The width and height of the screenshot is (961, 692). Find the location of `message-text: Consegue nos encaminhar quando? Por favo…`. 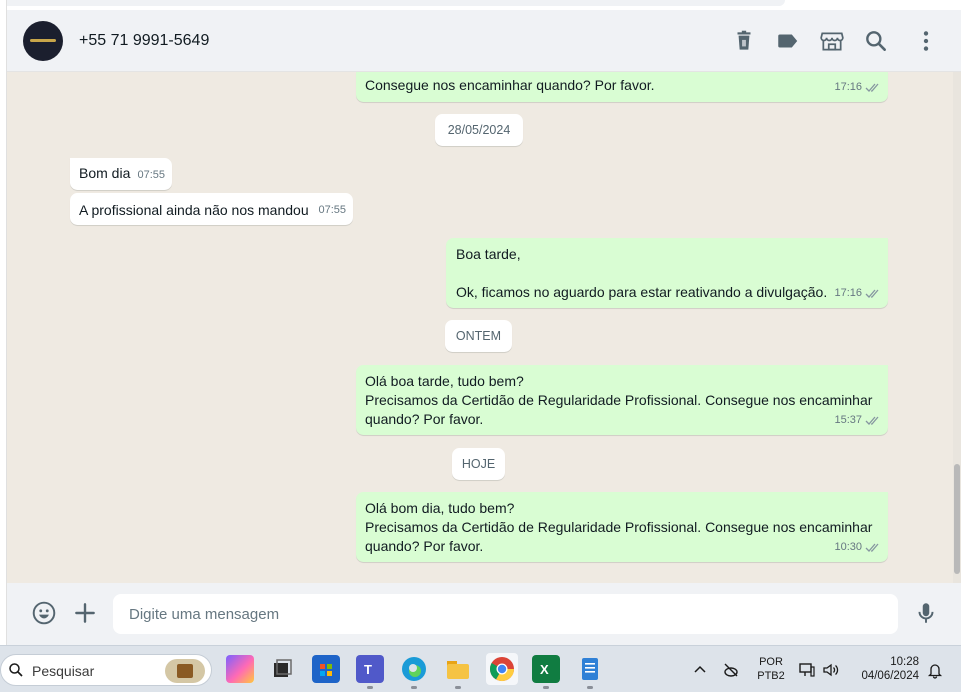

message-text: Consegue nos encaminhar quando? Por favo… is located at coordinates (510, 85).